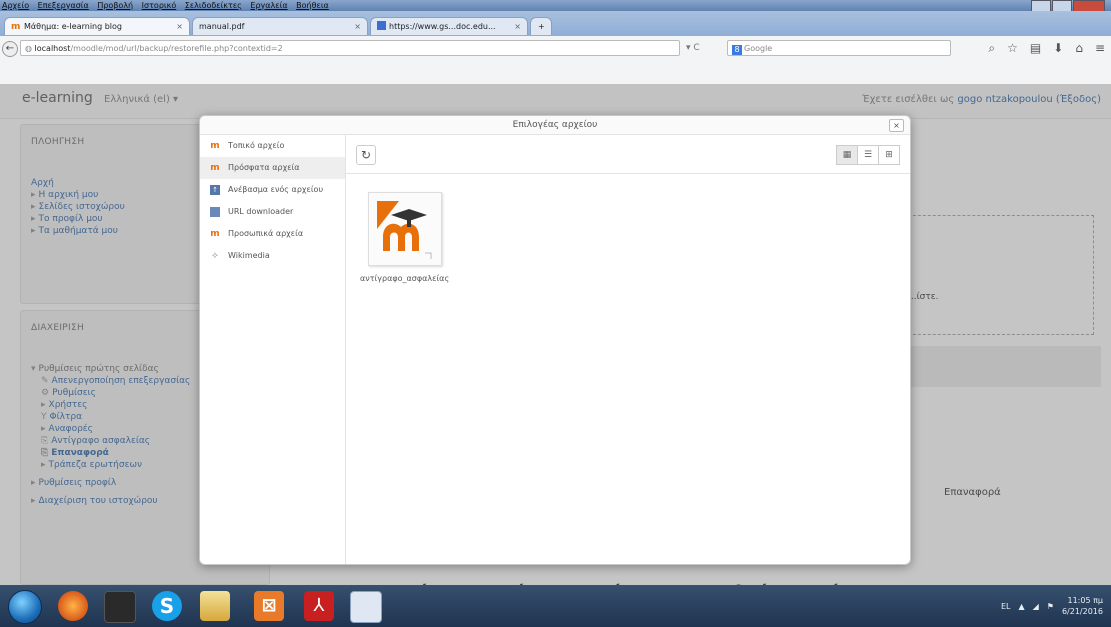 The height and width of the screenshot is (627, 1111). Describe the element at coordinates (272, 146) in the screenshot. I see `repository-local-file: m Τοπικό αρχείο` at that location.